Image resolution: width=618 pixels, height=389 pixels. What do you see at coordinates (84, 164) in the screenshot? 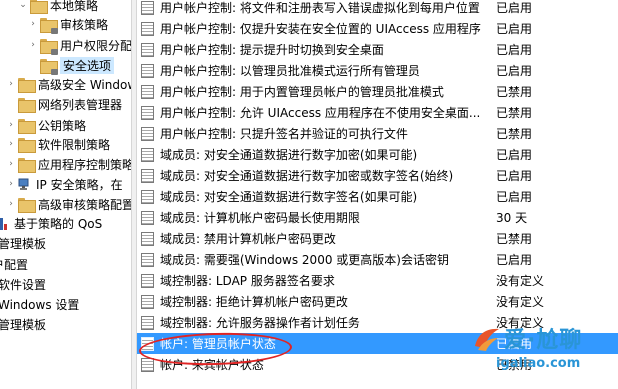
I see `tree-item-label: 应用程序控制策略` at bounding box center [84, 164].